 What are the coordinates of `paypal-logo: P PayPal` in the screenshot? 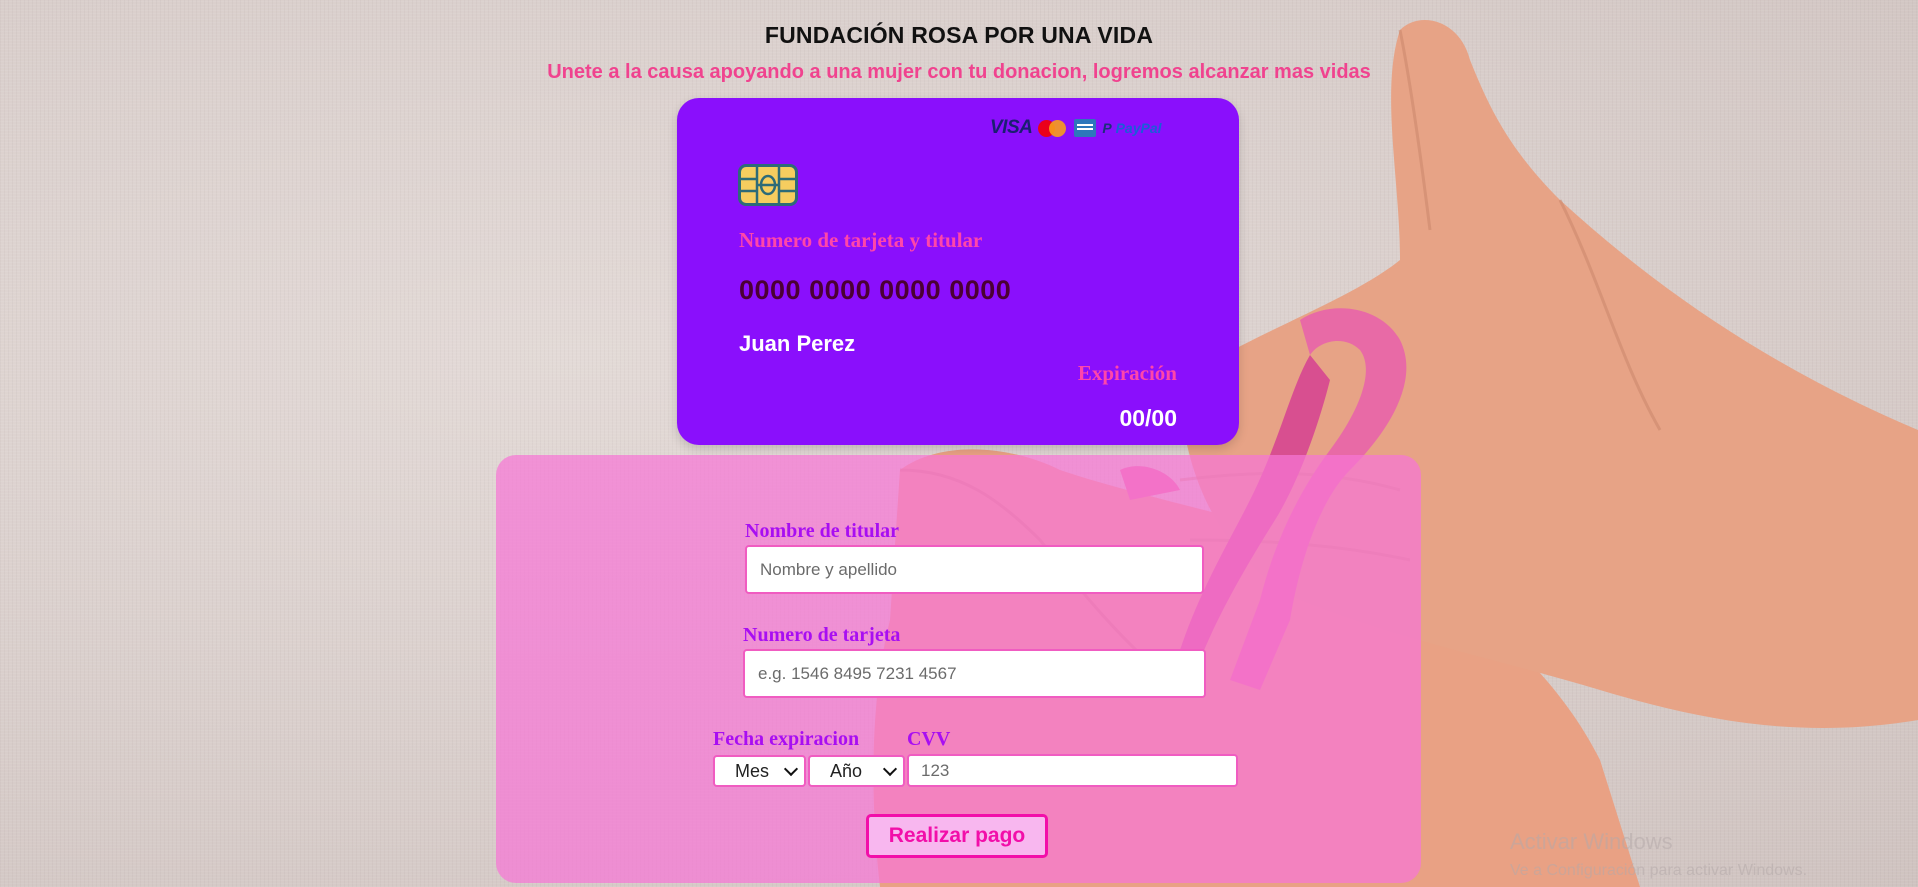 It's located at (1132, 128).